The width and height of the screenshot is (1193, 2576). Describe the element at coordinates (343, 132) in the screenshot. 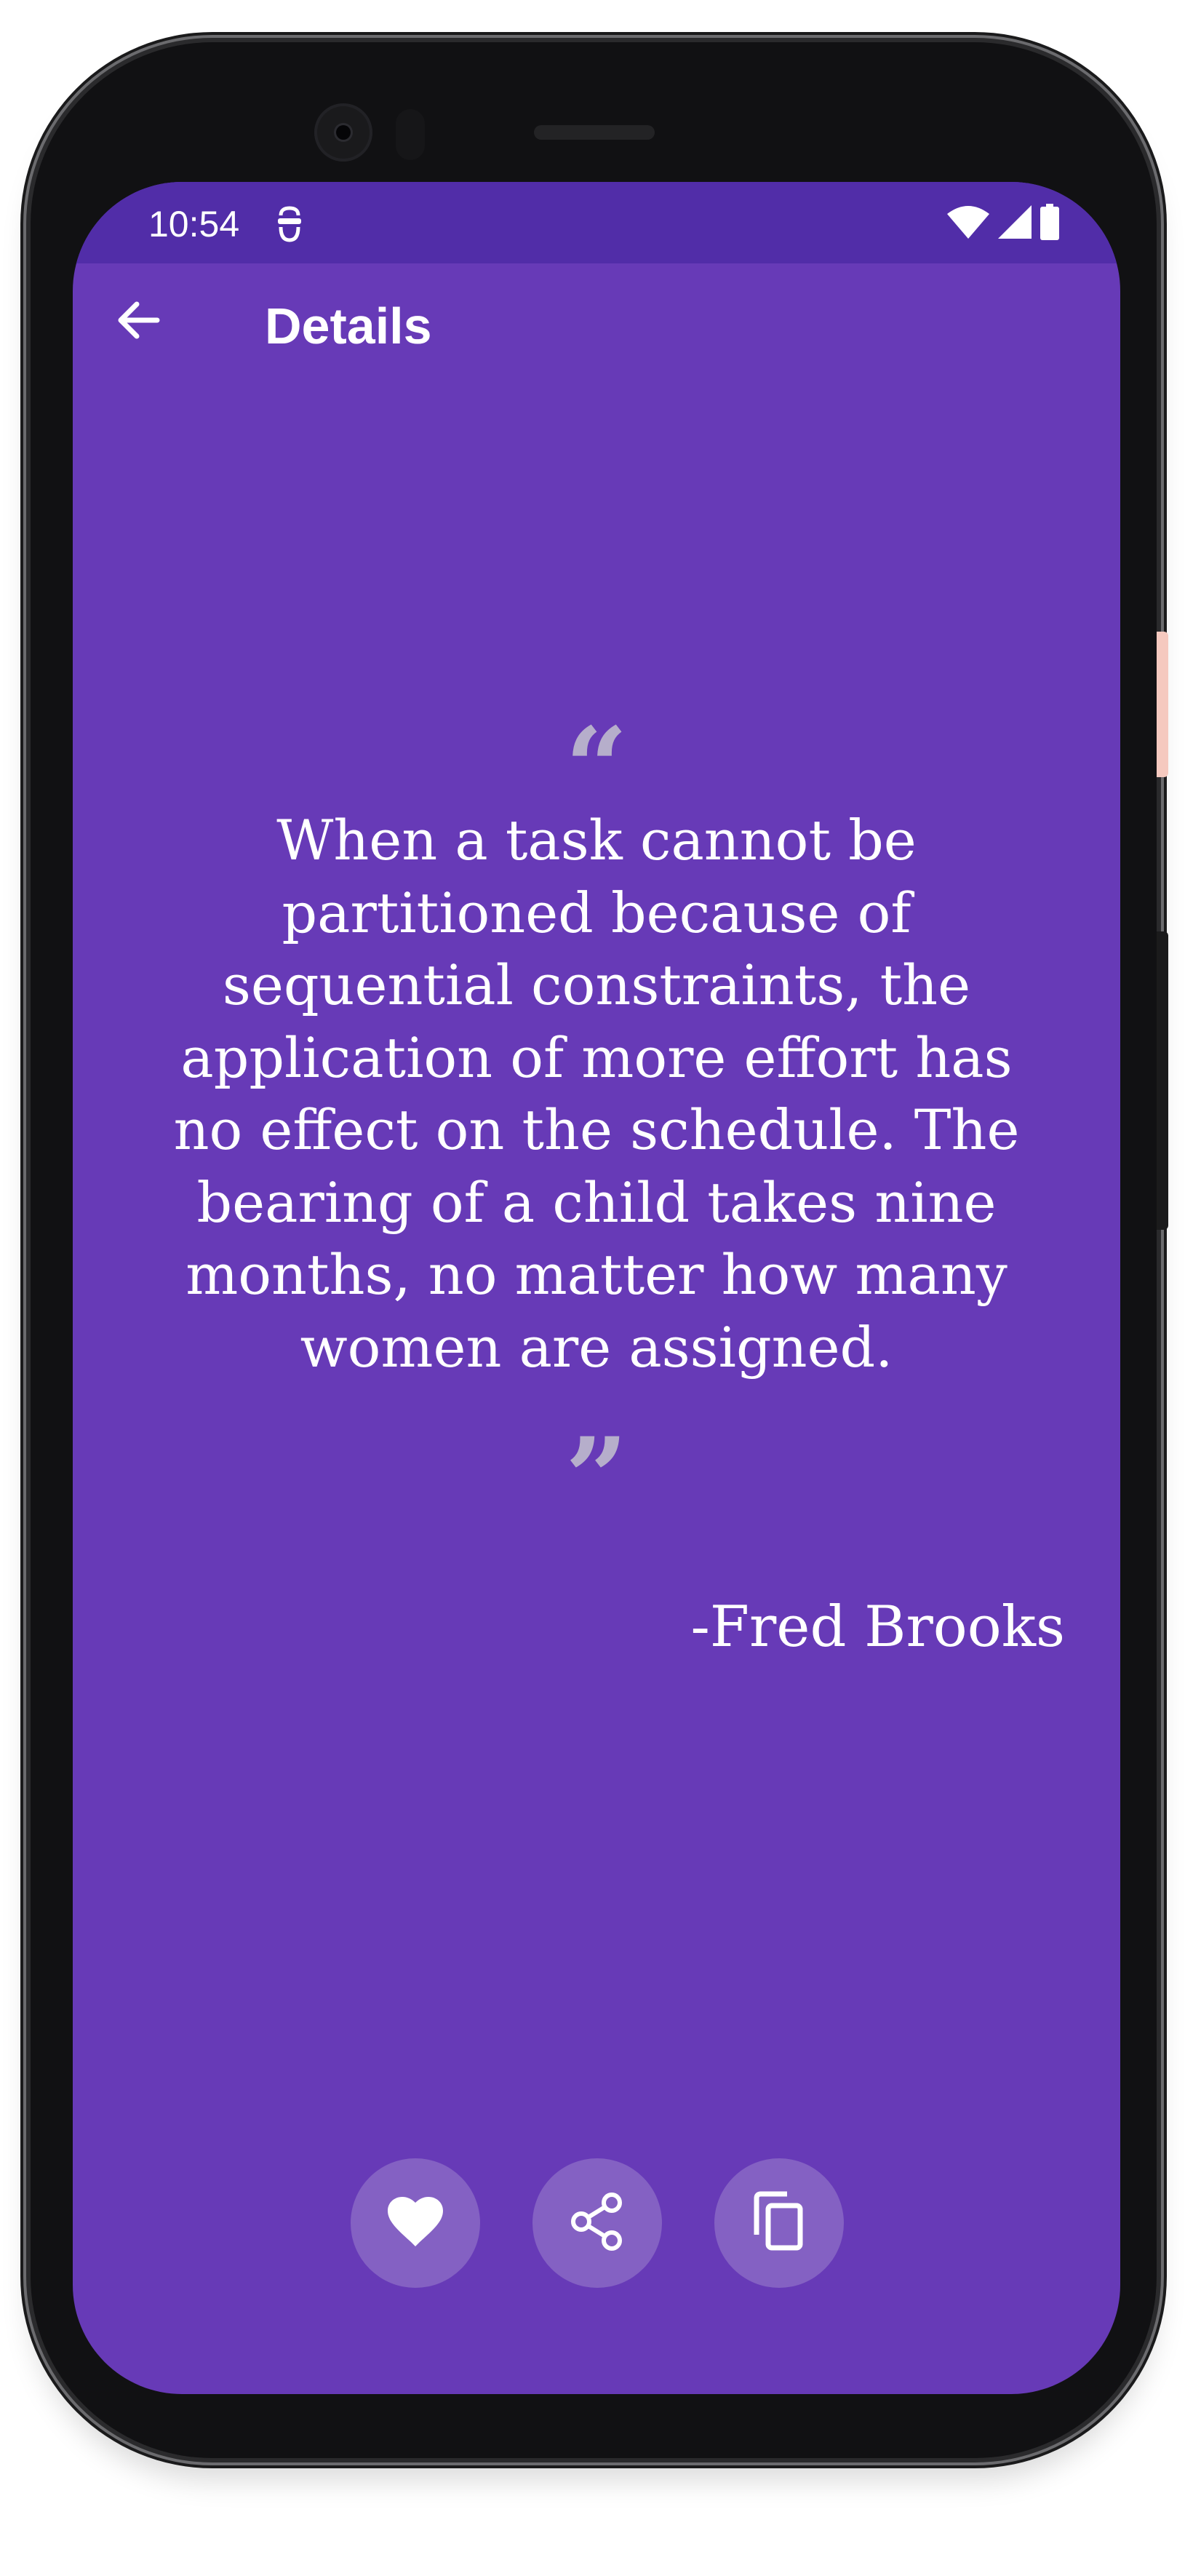

I see `front-camera` at that location.